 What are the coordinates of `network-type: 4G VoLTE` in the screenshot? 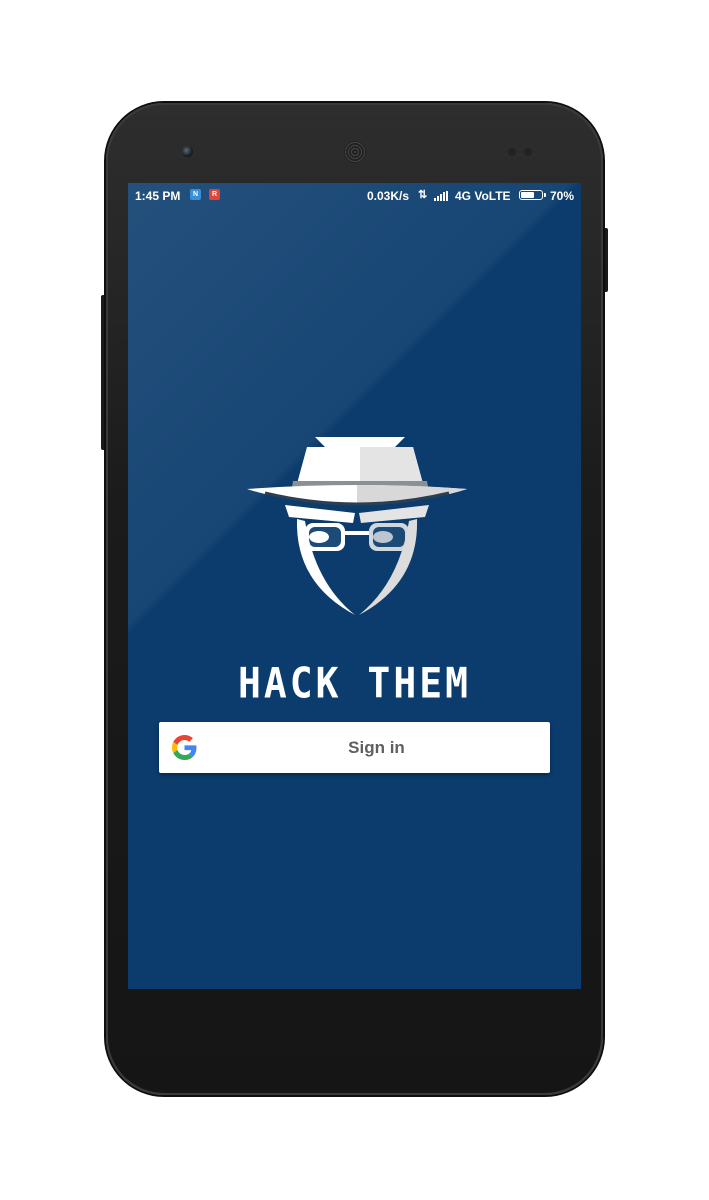 It's located at (483, 196).